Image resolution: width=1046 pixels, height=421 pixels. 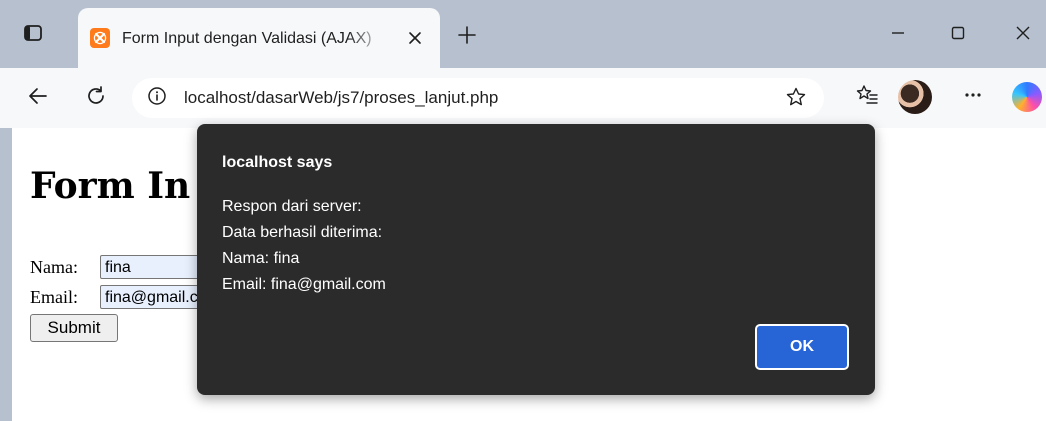 I want to click on back-button, so click(x=38, y=98).